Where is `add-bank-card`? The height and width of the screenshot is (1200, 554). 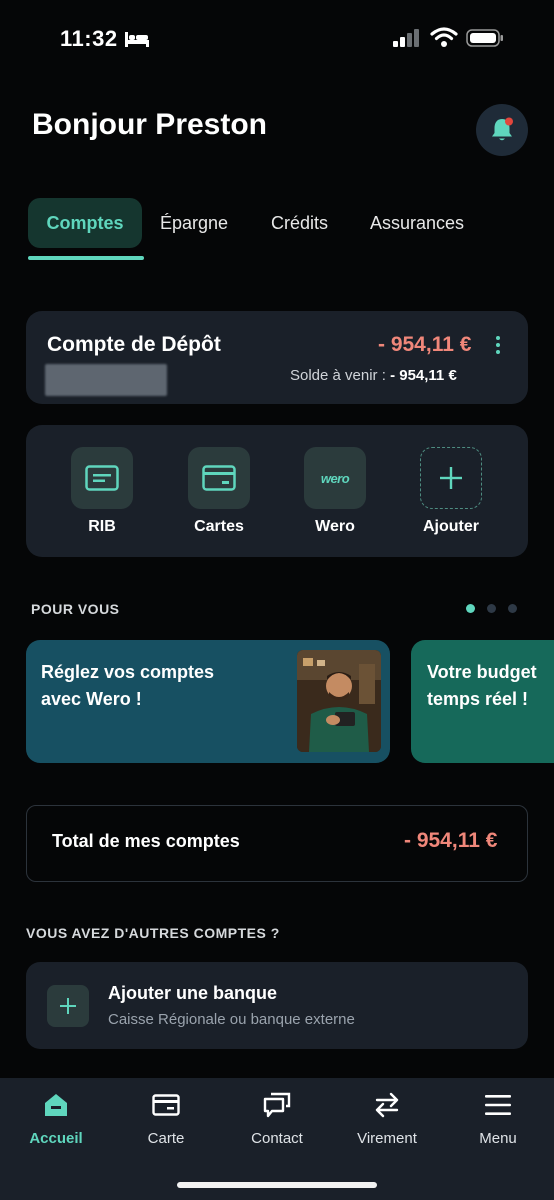 add-bank-card is located at coordinates (277, 1005).